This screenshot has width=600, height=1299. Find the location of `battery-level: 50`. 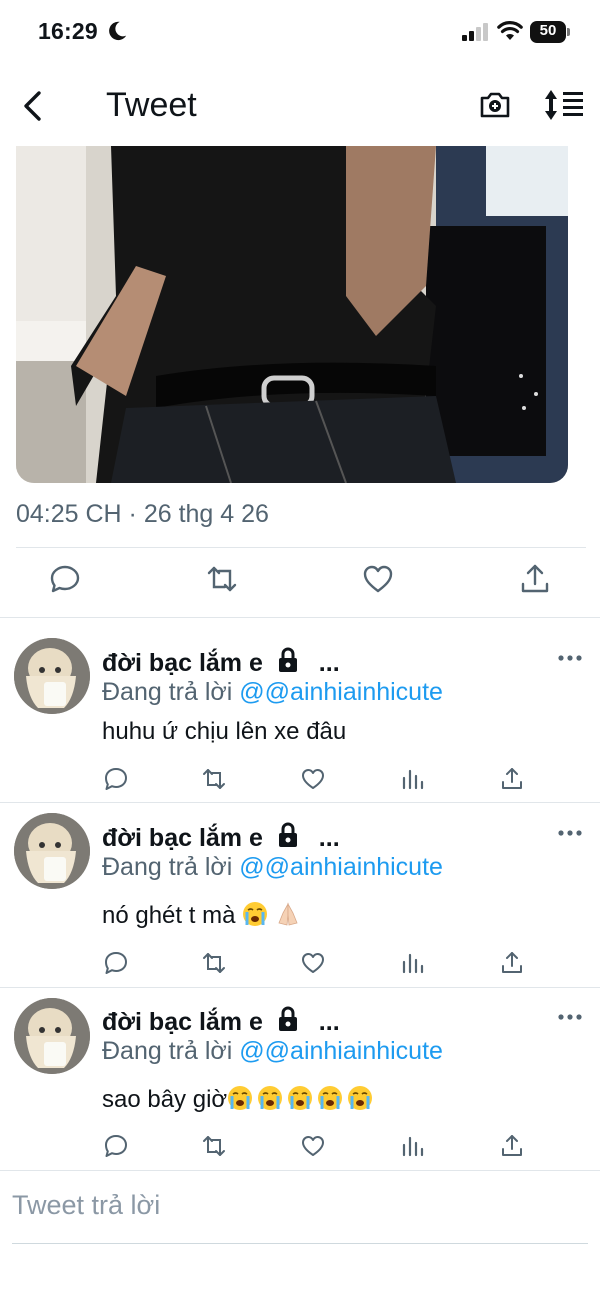

battery-level: 50 is located at coordinates (548, 30).